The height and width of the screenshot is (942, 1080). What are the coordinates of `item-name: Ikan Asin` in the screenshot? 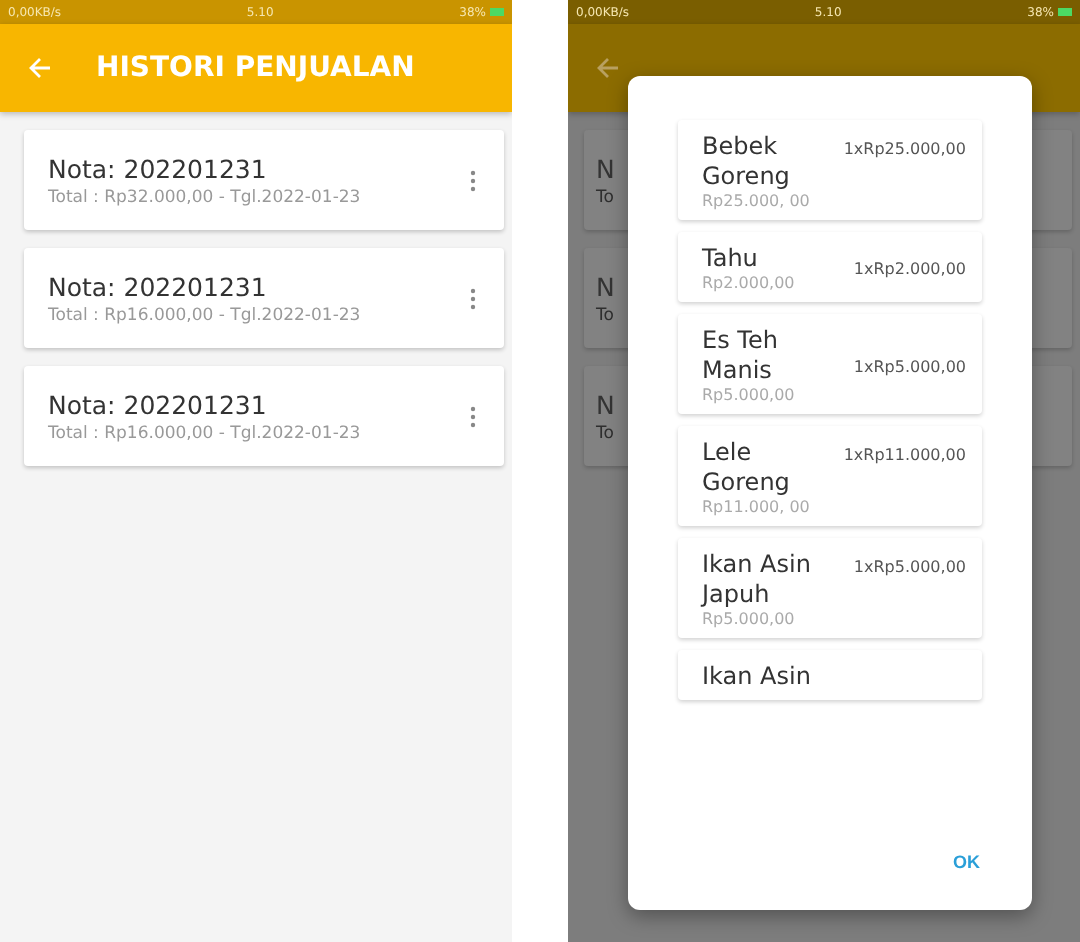 It's located at (757, 677).